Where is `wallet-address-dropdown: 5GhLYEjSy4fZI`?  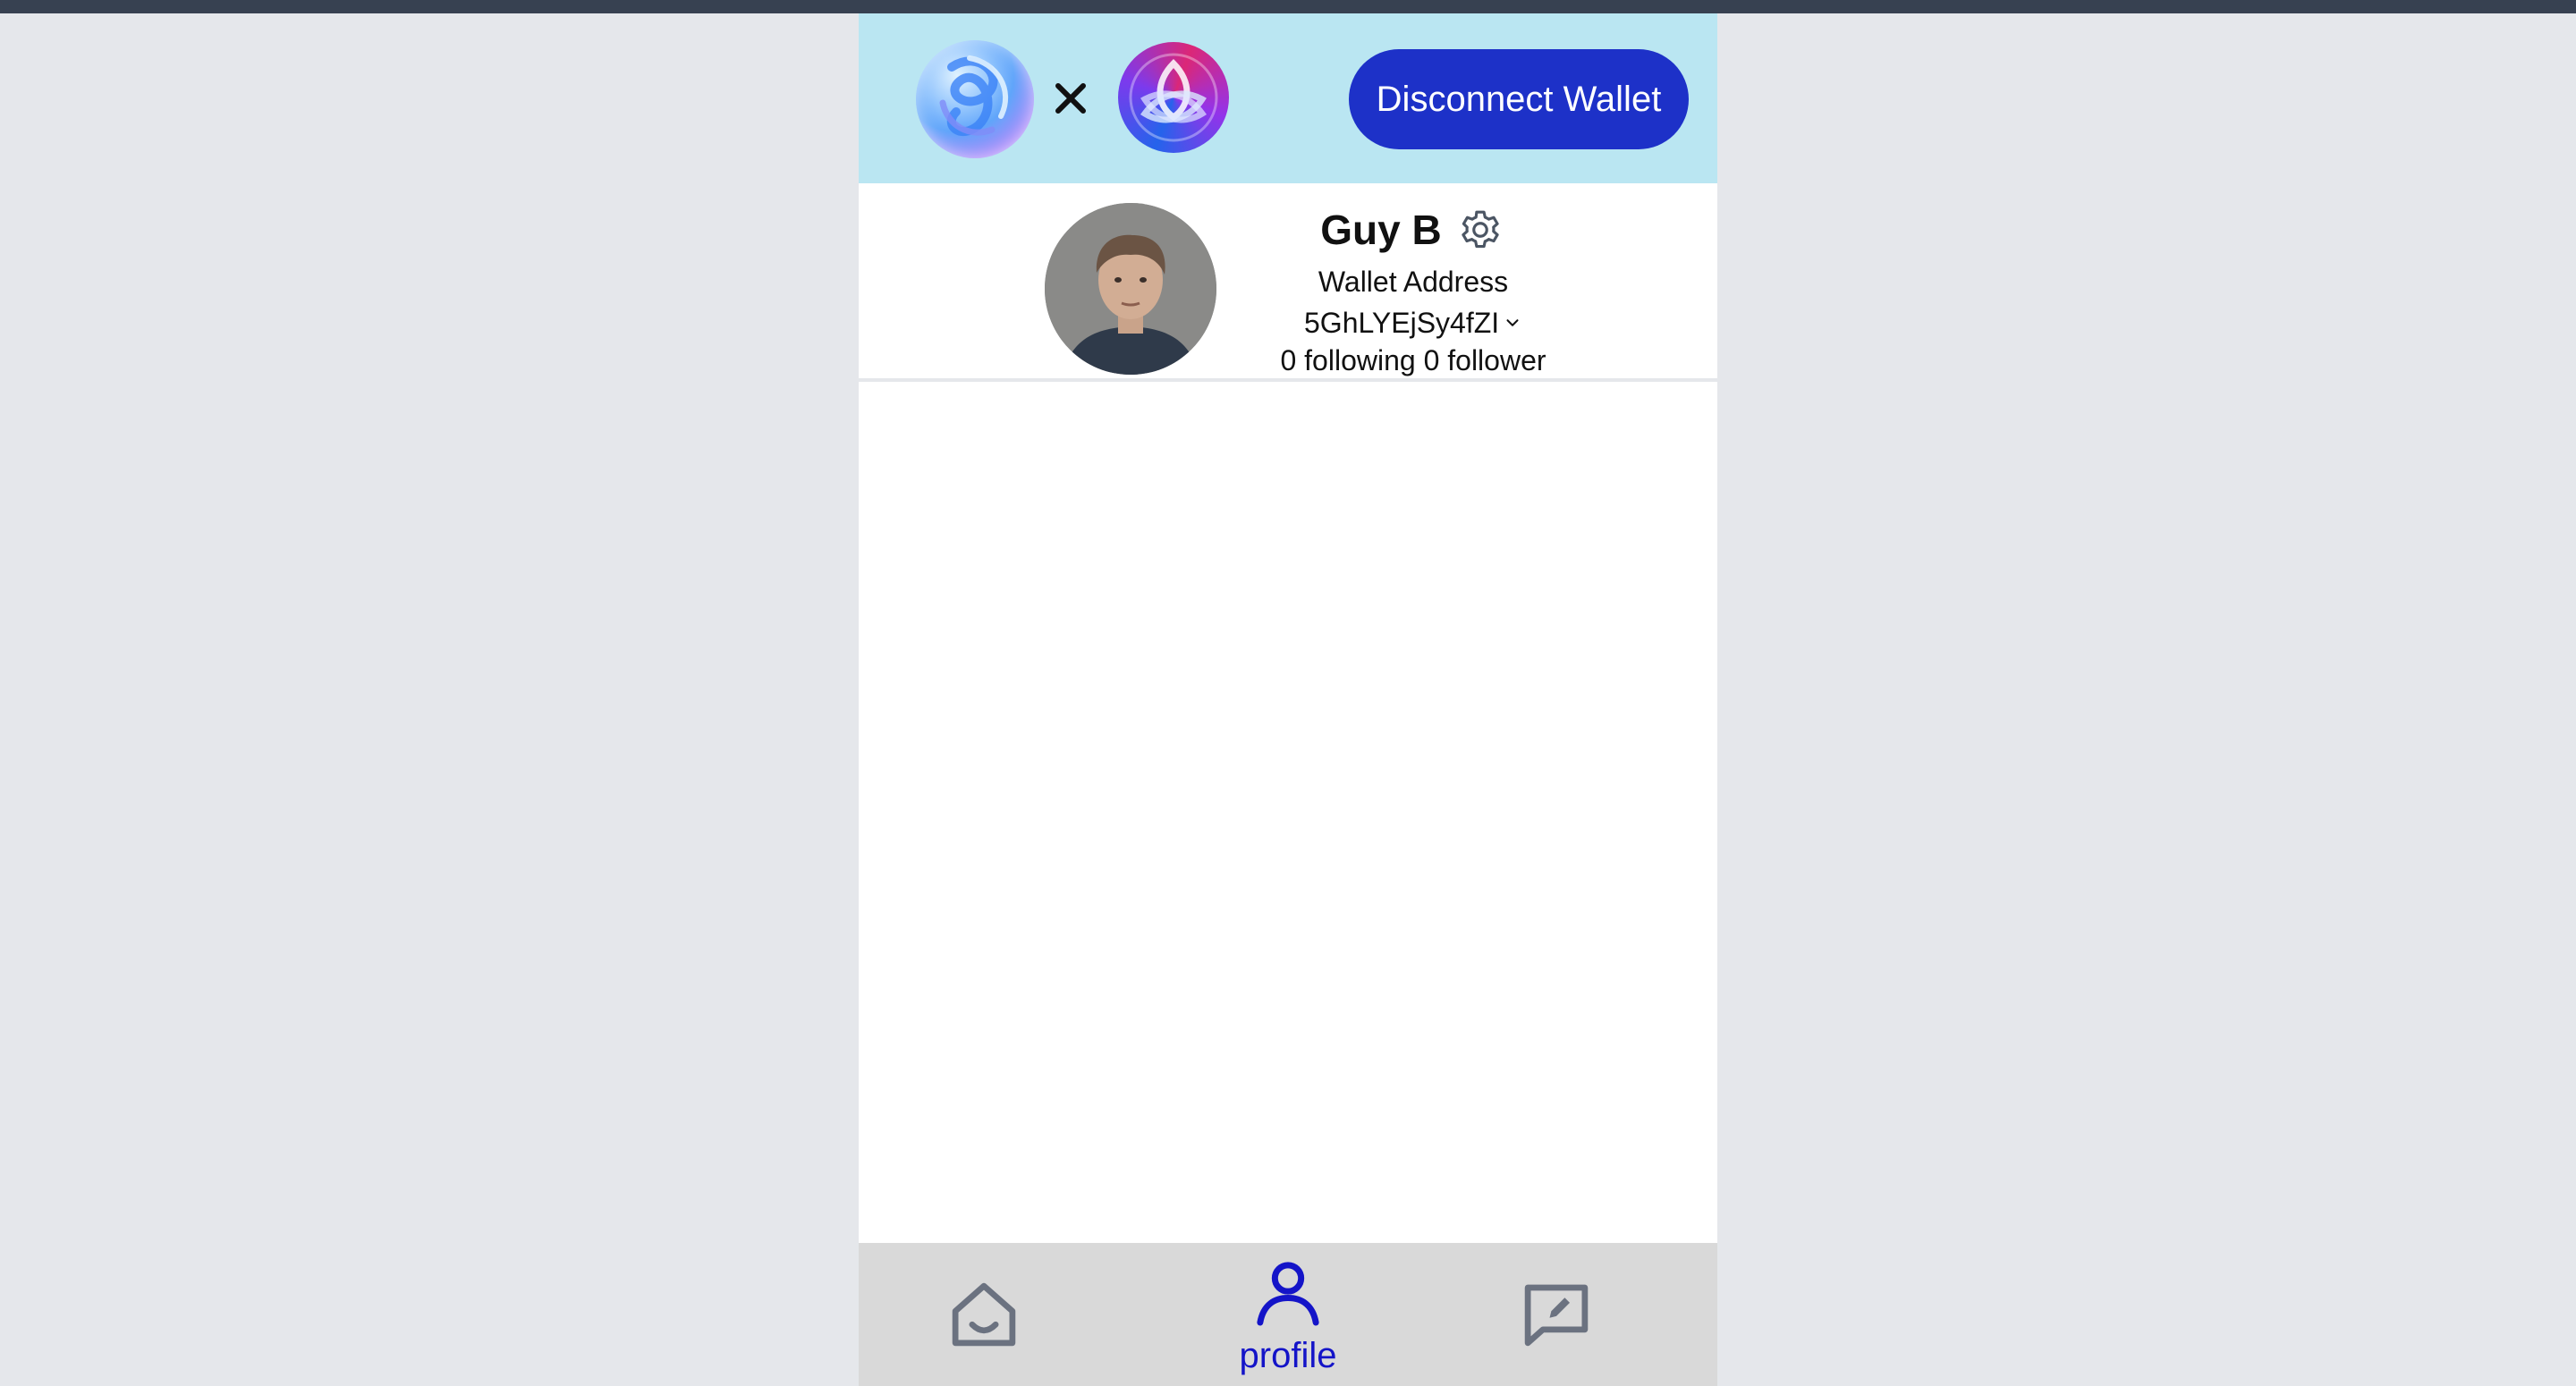 wallet-address-dropdown: 5GhLYEjSy4fZI is located at coordinates (1413, 323).